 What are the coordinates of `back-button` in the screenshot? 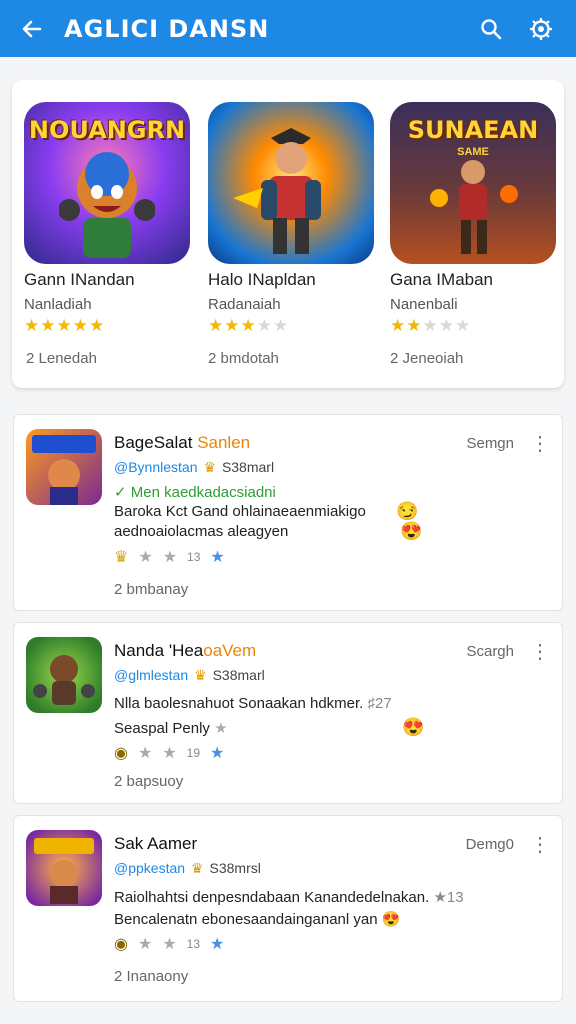 It's located at (32, 28).